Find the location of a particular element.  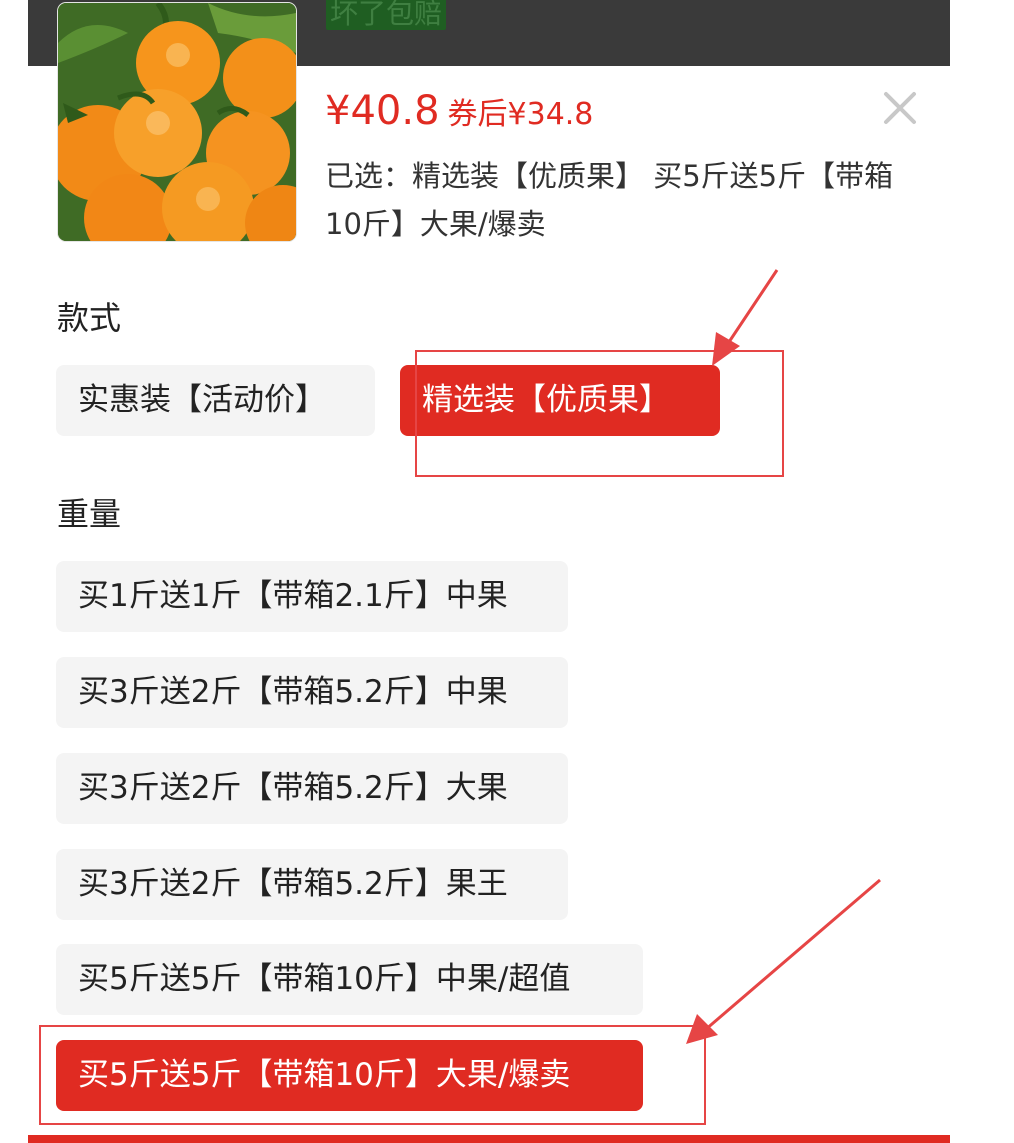

coupon-price: 券后¥34.8 is located at coordinates (520, 114).